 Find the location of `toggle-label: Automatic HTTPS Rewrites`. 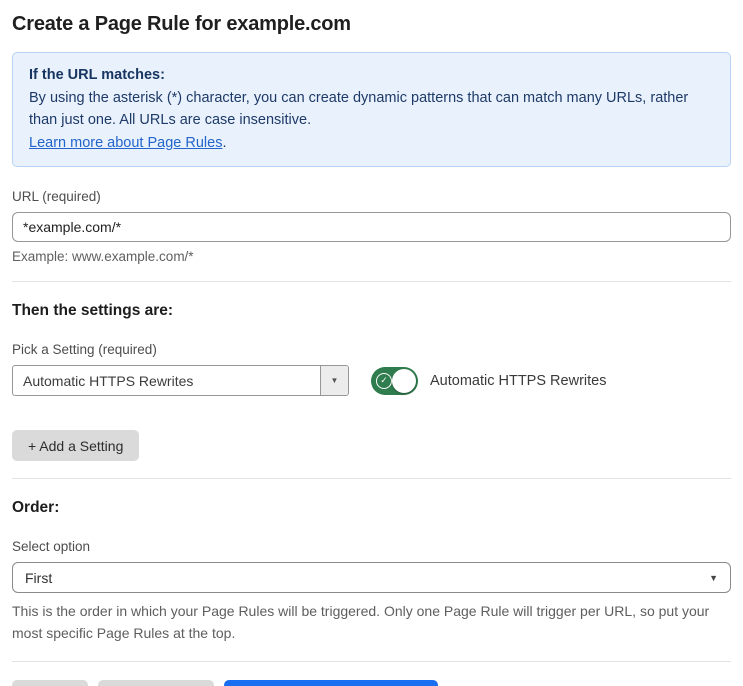

toggle-label: Automatic HTTPS Rewrites is located at coordinates (518, 380).